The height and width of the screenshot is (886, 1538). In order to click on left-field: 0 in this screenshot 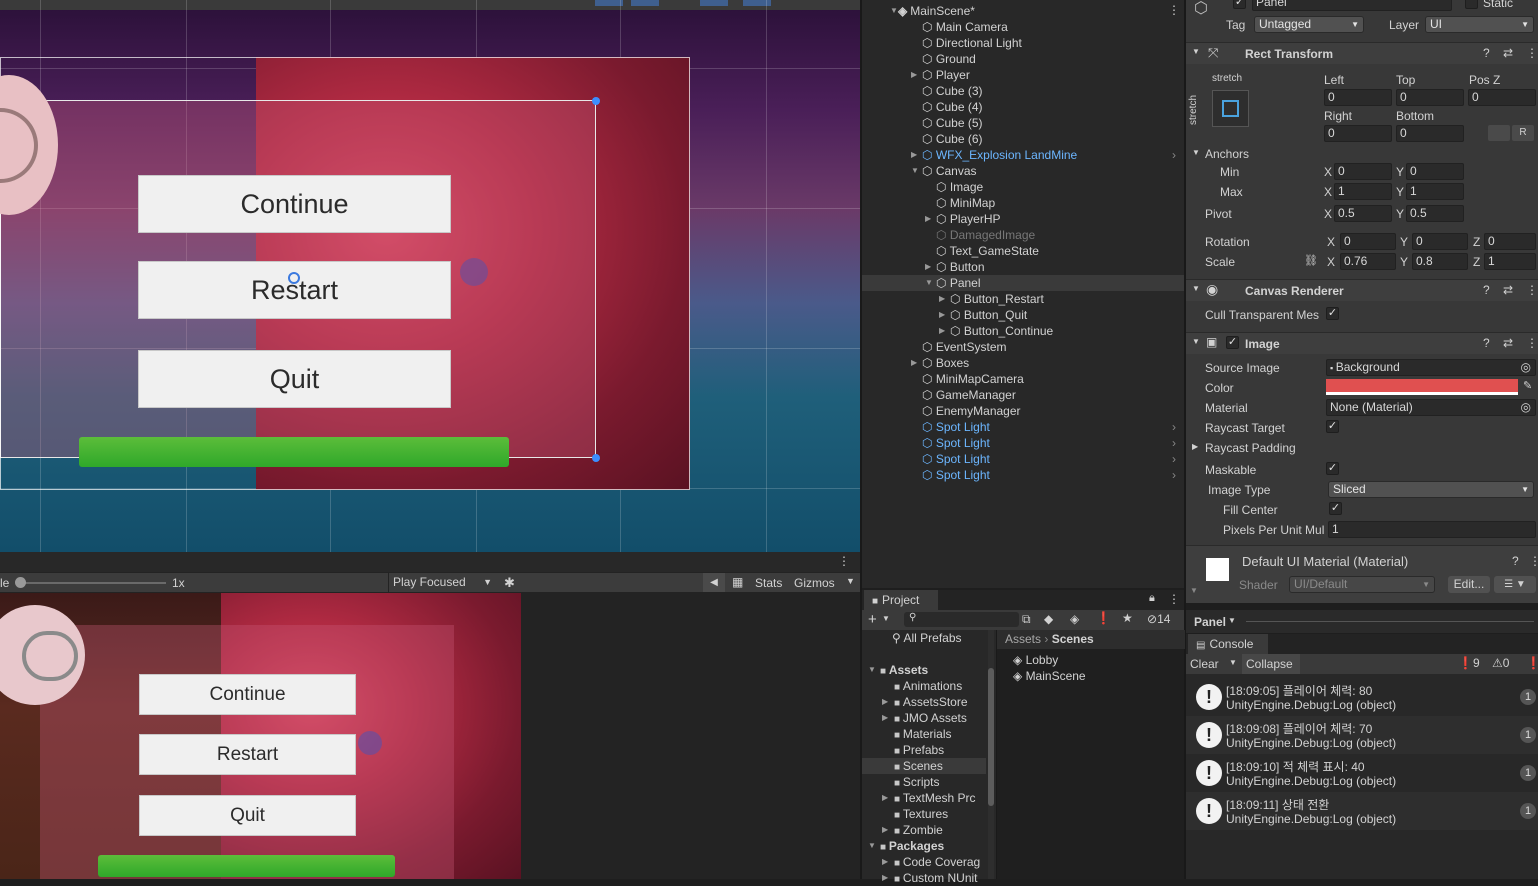, I will do `click(1358, 97)`.